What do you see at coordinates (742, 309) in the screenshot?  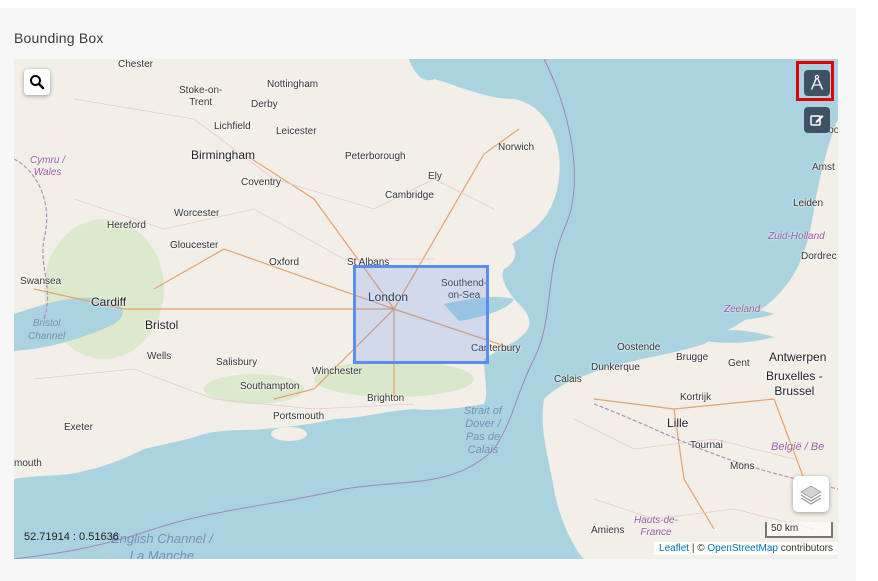 I see `map-label-zeeland: Zeeland` at bounding box center [742, 309].